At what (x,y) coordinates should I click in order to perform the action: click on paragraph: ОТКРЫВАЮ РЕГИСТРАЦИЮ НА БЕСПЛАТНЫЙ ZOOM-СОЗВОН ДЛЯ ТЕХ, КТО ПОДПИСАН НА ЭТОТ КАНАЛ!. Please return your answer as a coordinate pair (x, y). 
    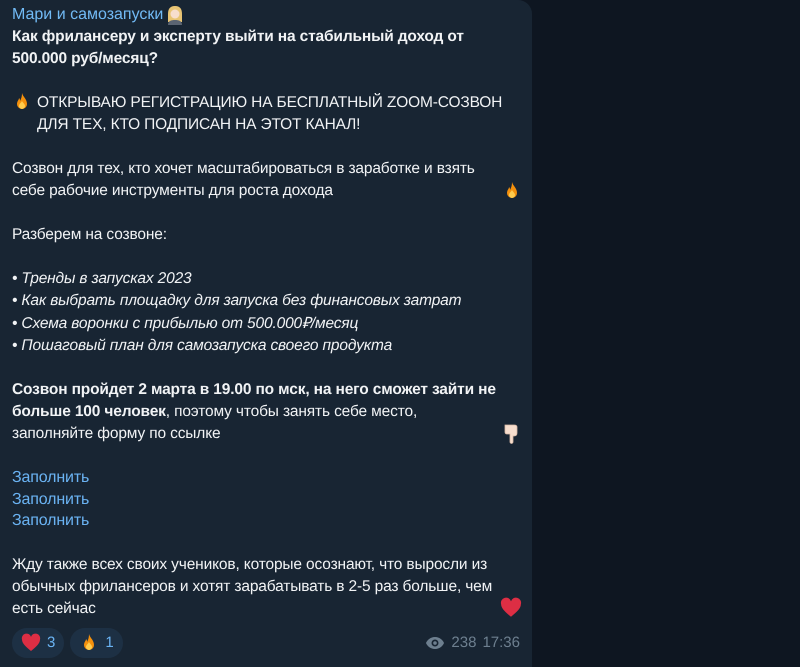
    Looking at the image, I should click on (270, 113).